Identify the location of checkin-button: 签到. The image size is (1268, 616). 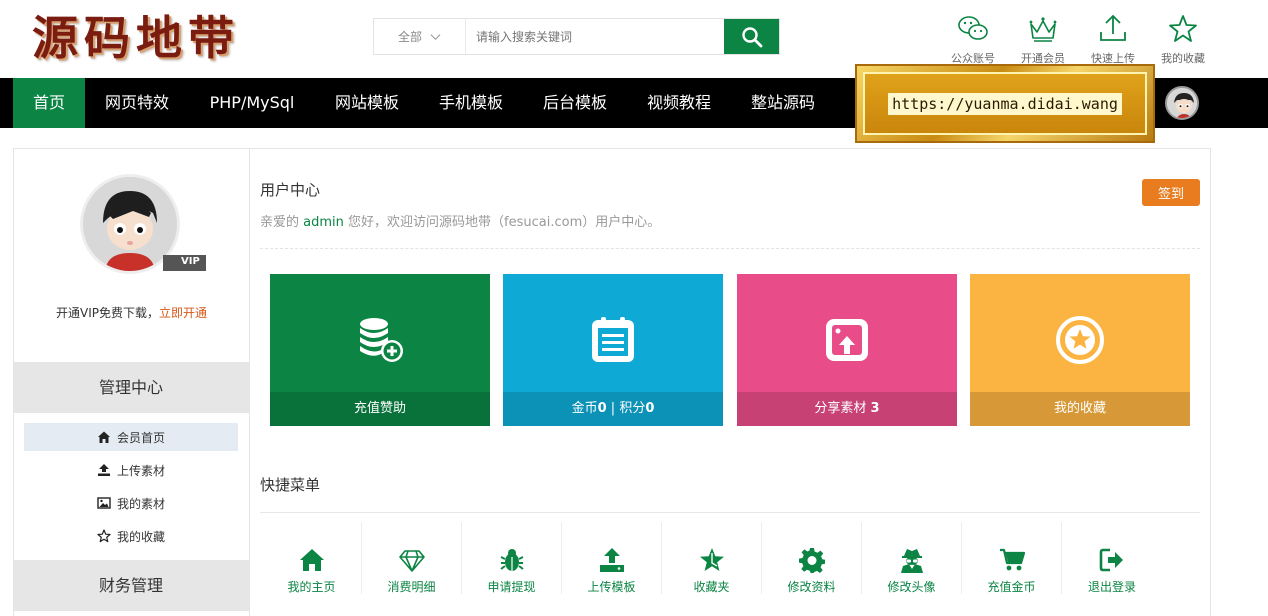
(1171, 192).